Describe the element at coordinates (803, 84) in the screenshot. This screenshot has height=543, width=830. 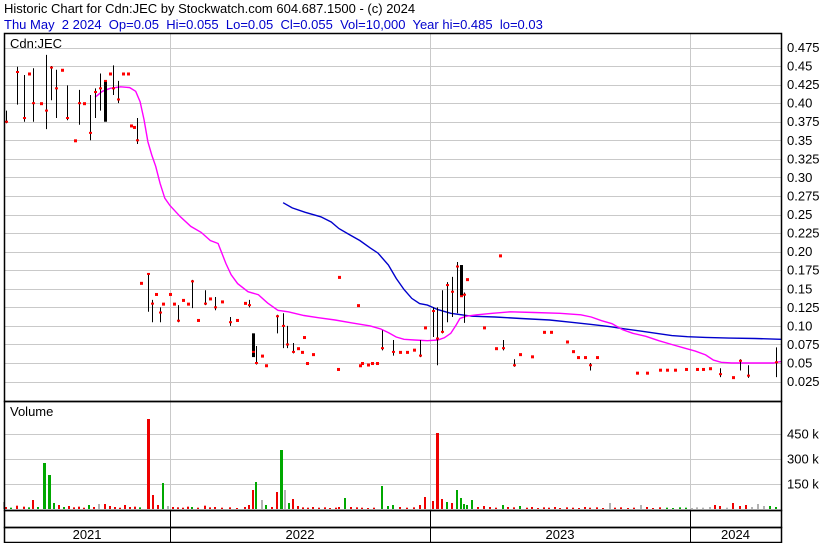
I see `price-axis-label: 0.425` at that location.